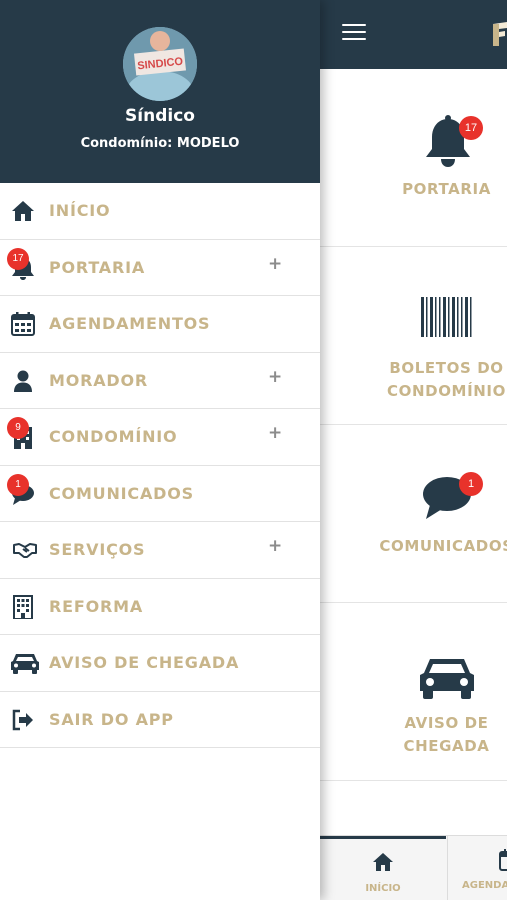  I want to click on tab-agendamentos: AGENDAMENTOS, so click(477, 868).